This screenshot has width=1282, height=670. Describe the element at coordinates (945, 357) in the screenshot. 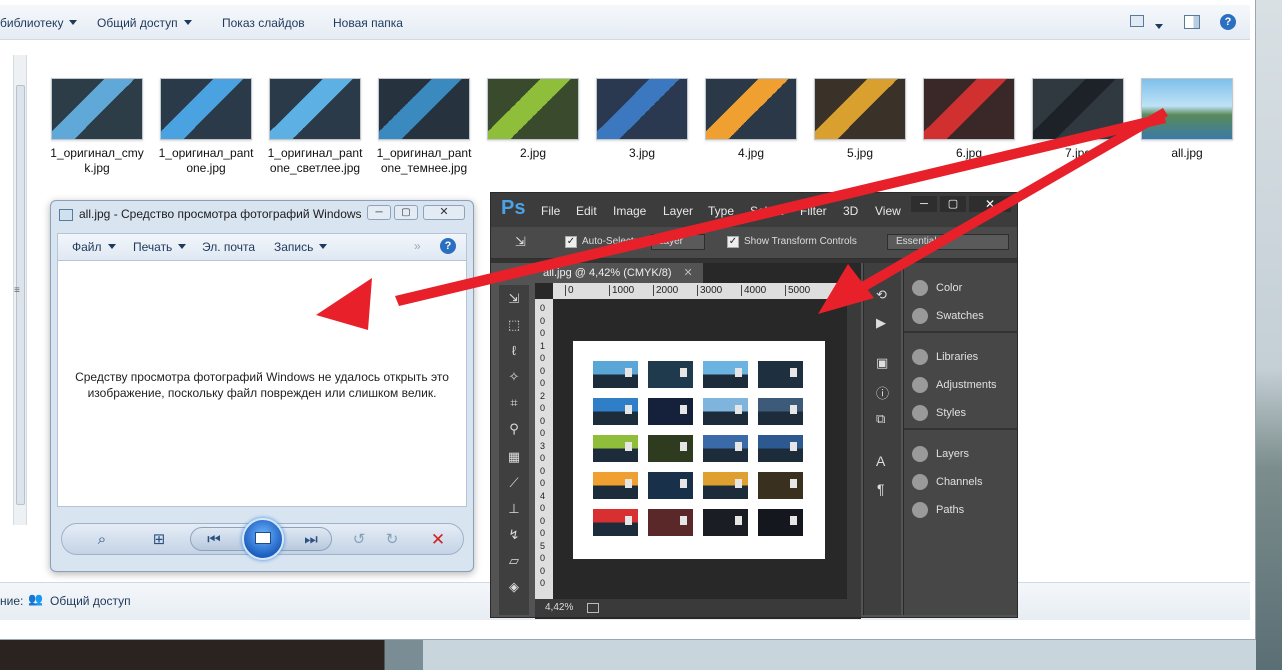

I see `panel-libraries: Libraries` at that location.